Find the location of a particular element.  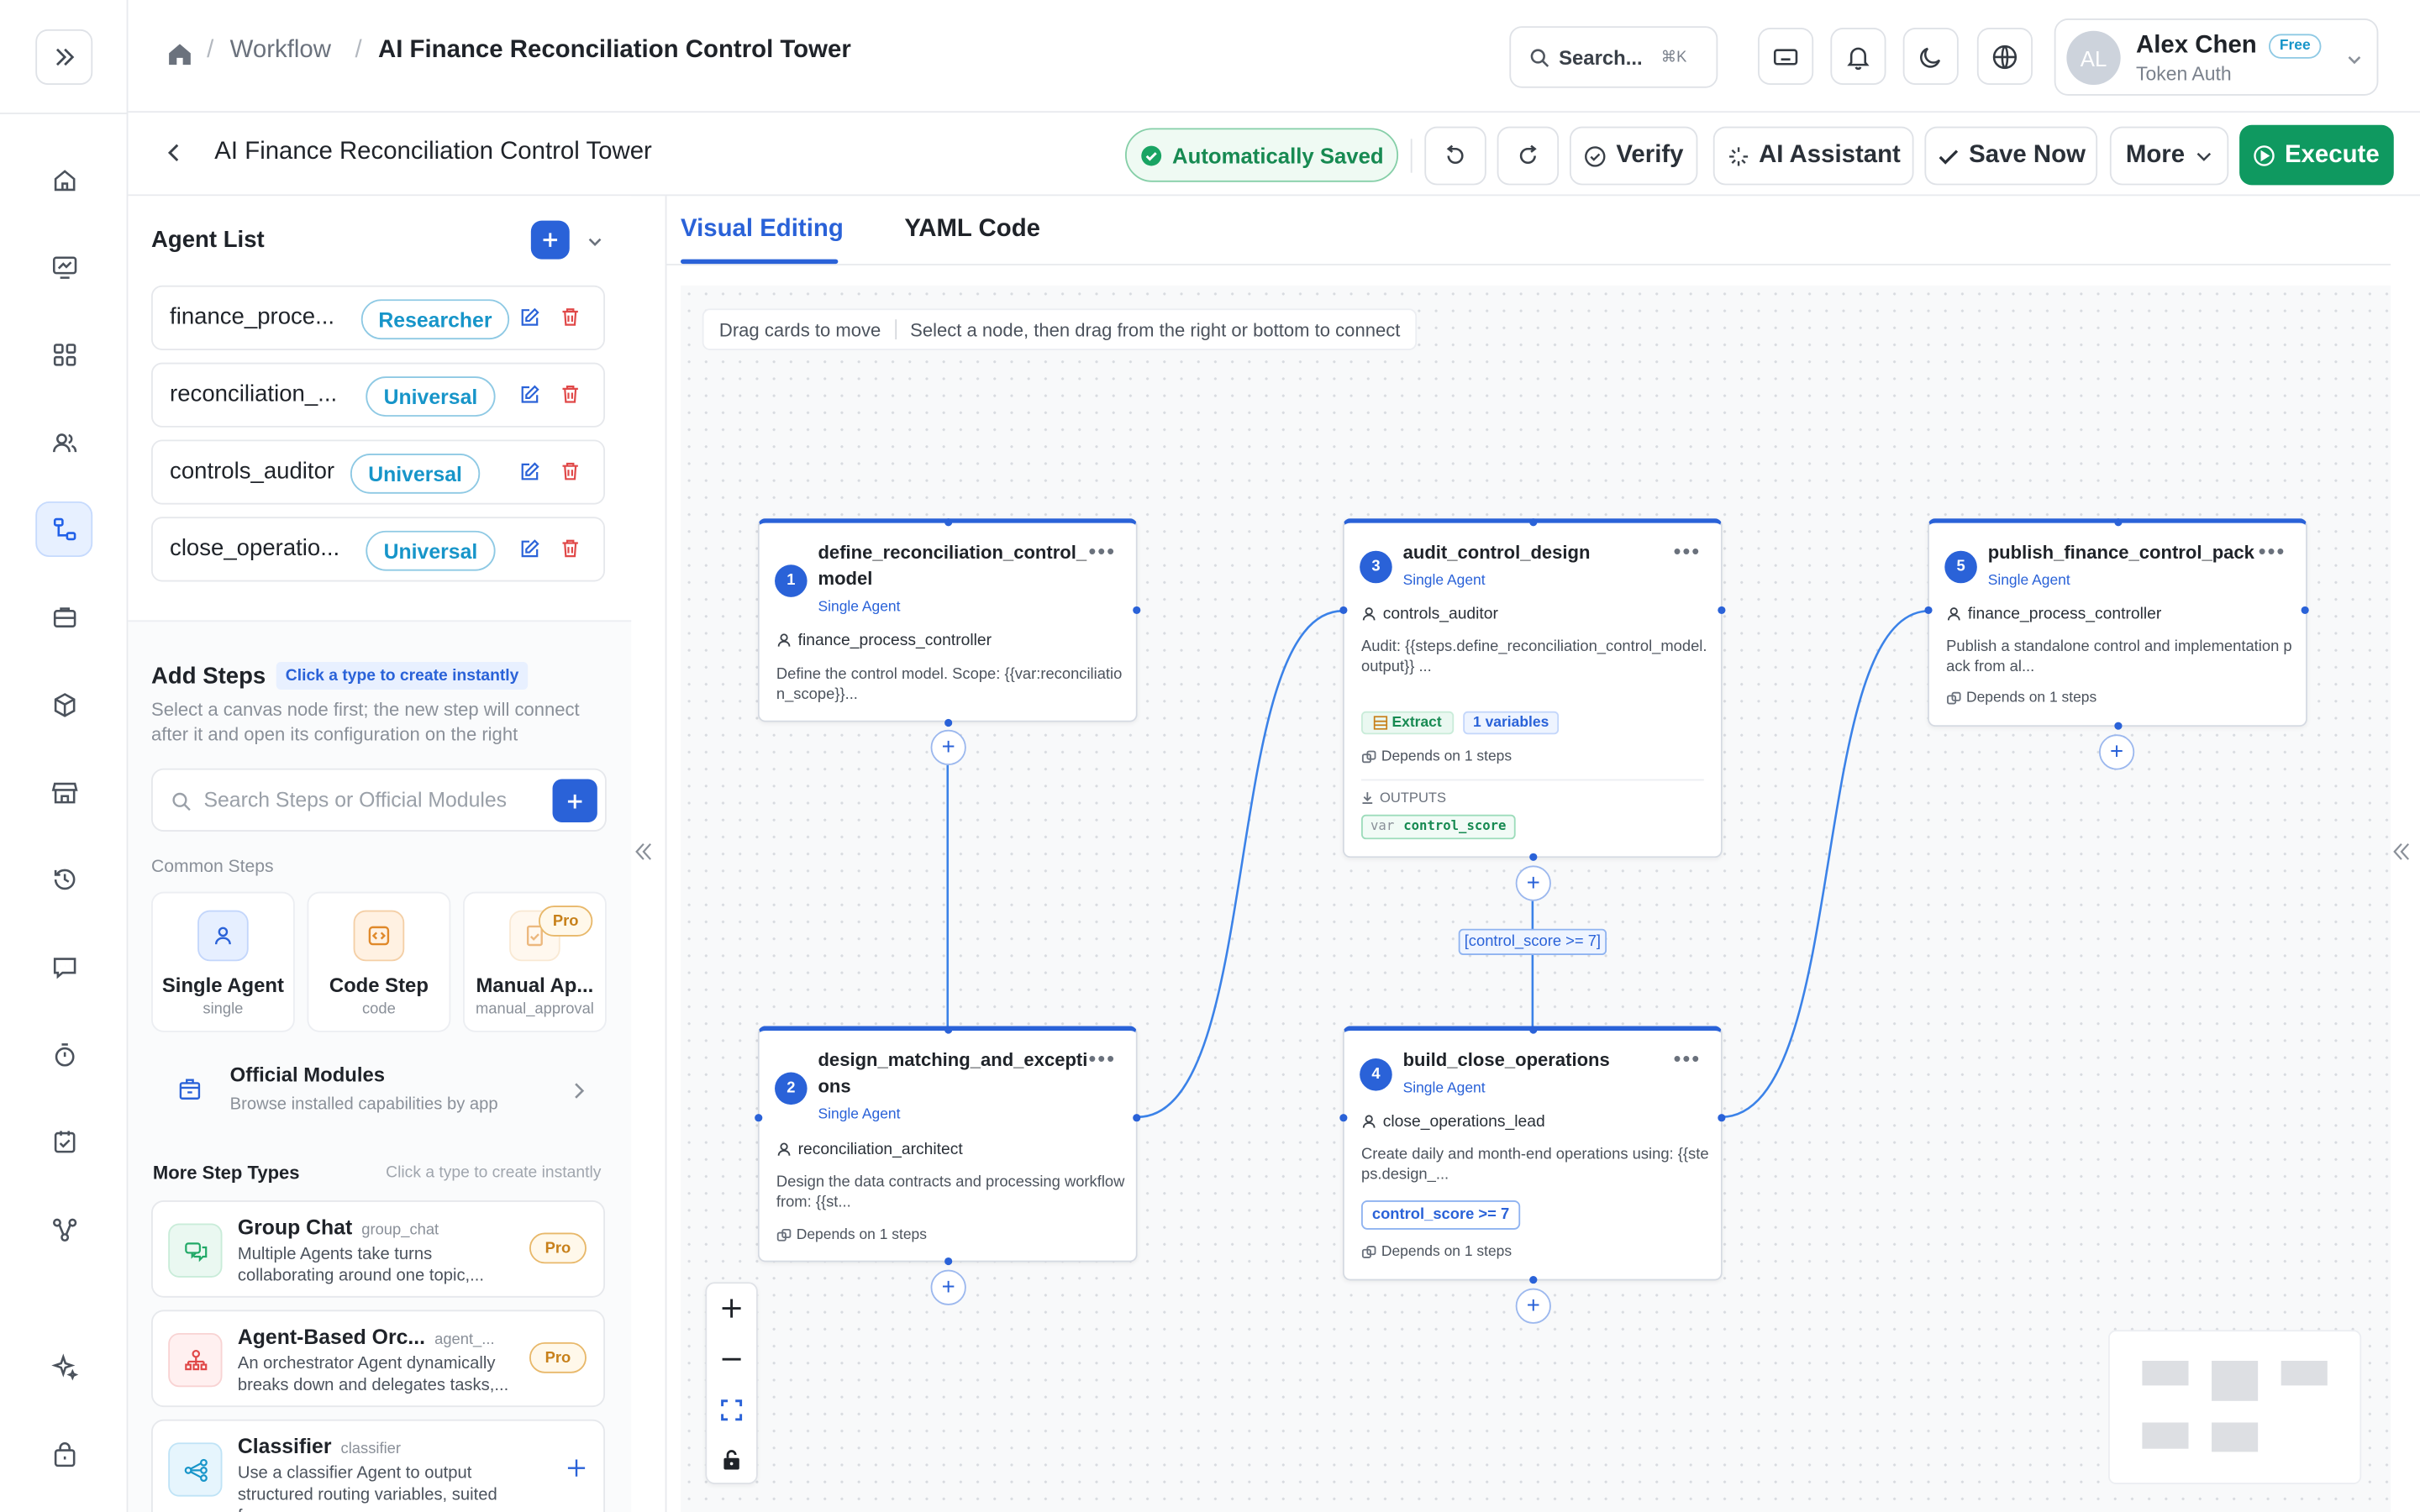

fit-screen-icon is located at coordinates (732, 1410).